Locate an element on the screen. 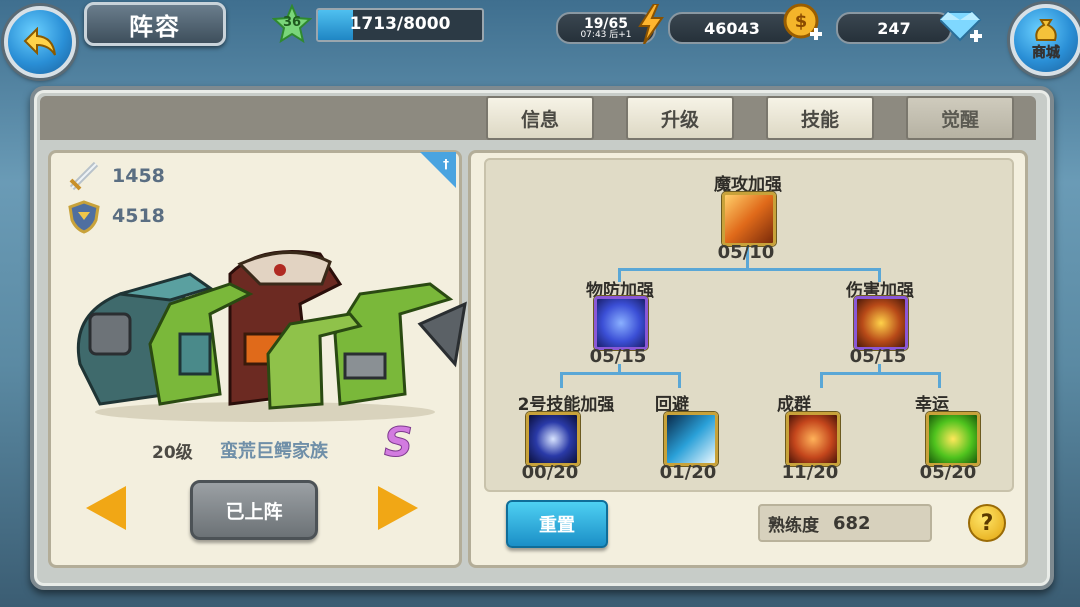 The width and height of the screenshot is (1080, 607). diamond-bar: 247 is located at coordinates (894, 28).